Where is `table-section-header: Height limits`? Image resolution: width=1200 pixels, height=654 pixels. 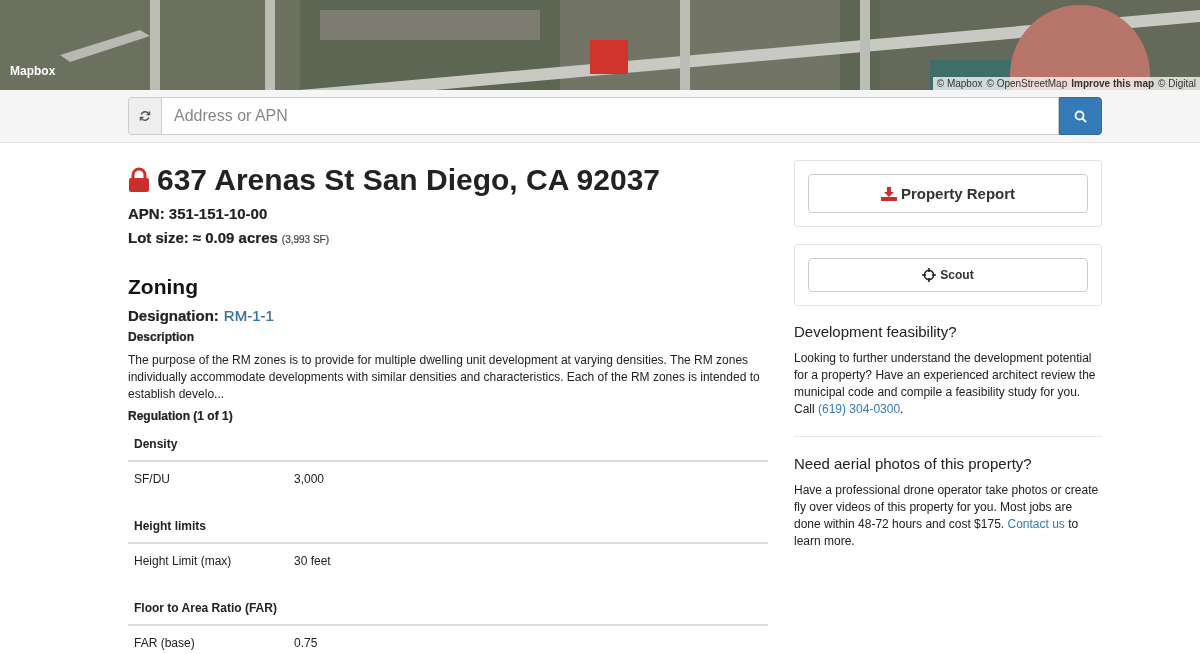 table-section-header: Height limits is located at coordinates (448, 526).